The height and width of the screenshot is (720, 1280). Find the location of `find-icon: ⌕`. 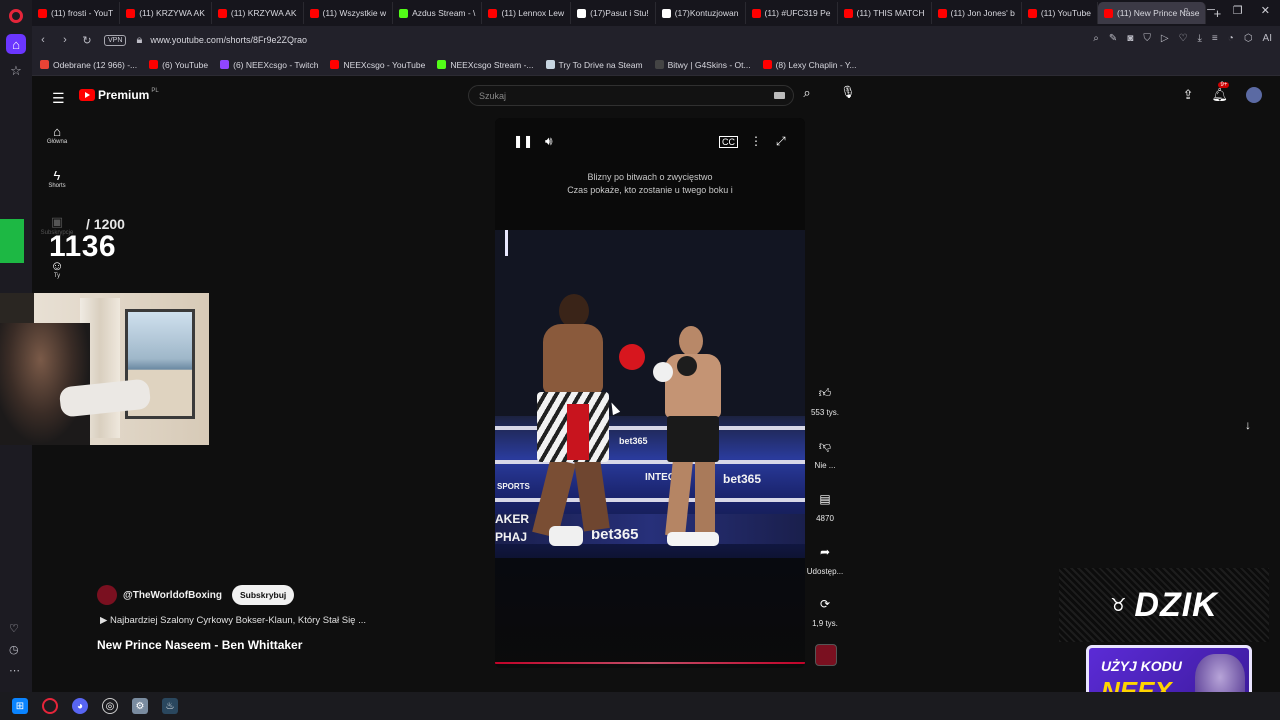

find-icon: ⌕ is located at coordinates (1096, 38).